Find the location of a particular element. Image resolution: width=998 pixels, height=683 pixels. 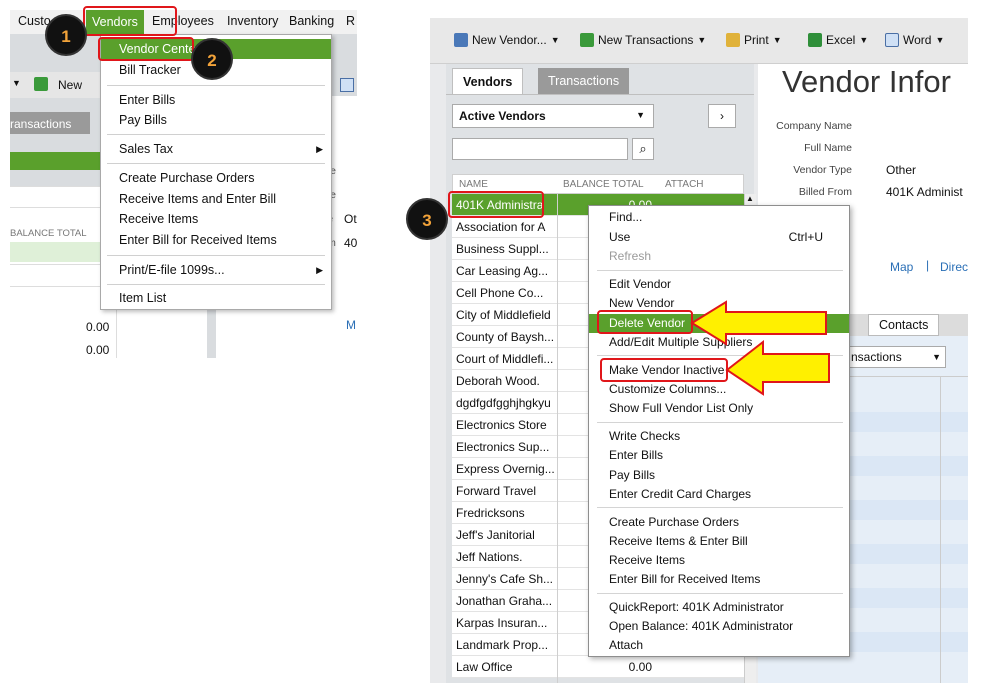

vendor-name: City of Middlefield is located at coordinates (503, 315).